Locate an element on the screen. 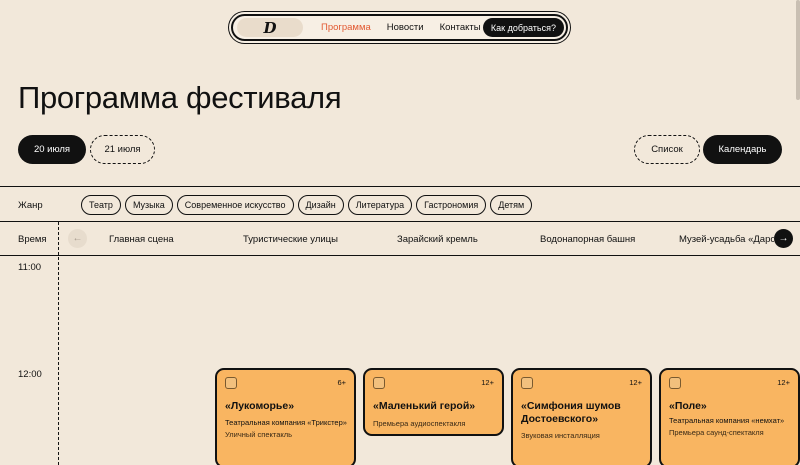 The image size is (800, 465). genre-chip-kids: Детям is located at coordinates (511, 205).